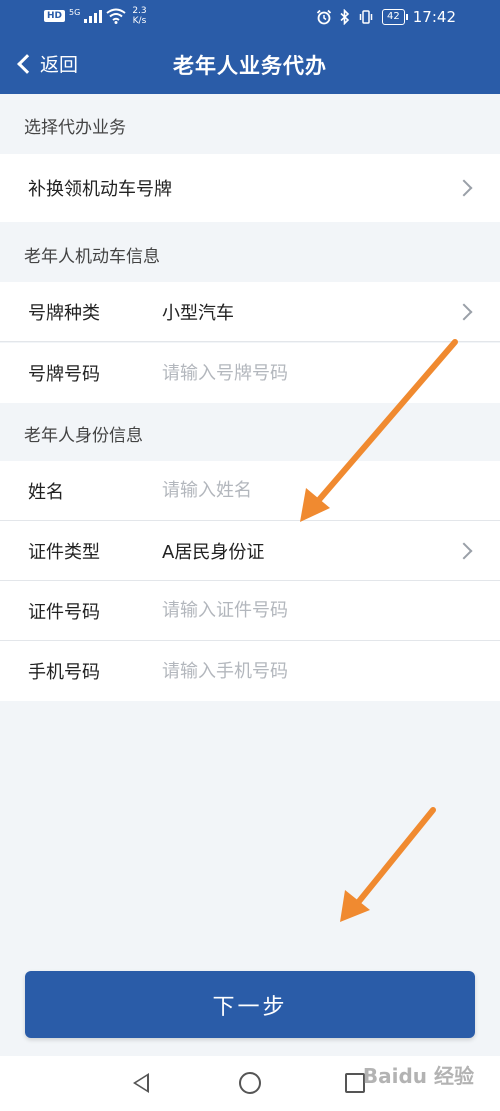 Image resolution: width=500 pixels, height=1111 pixels. Describe the element at coordinates (64, 672) in the screenshot. I see `phone-label: 手机号码` at that location.